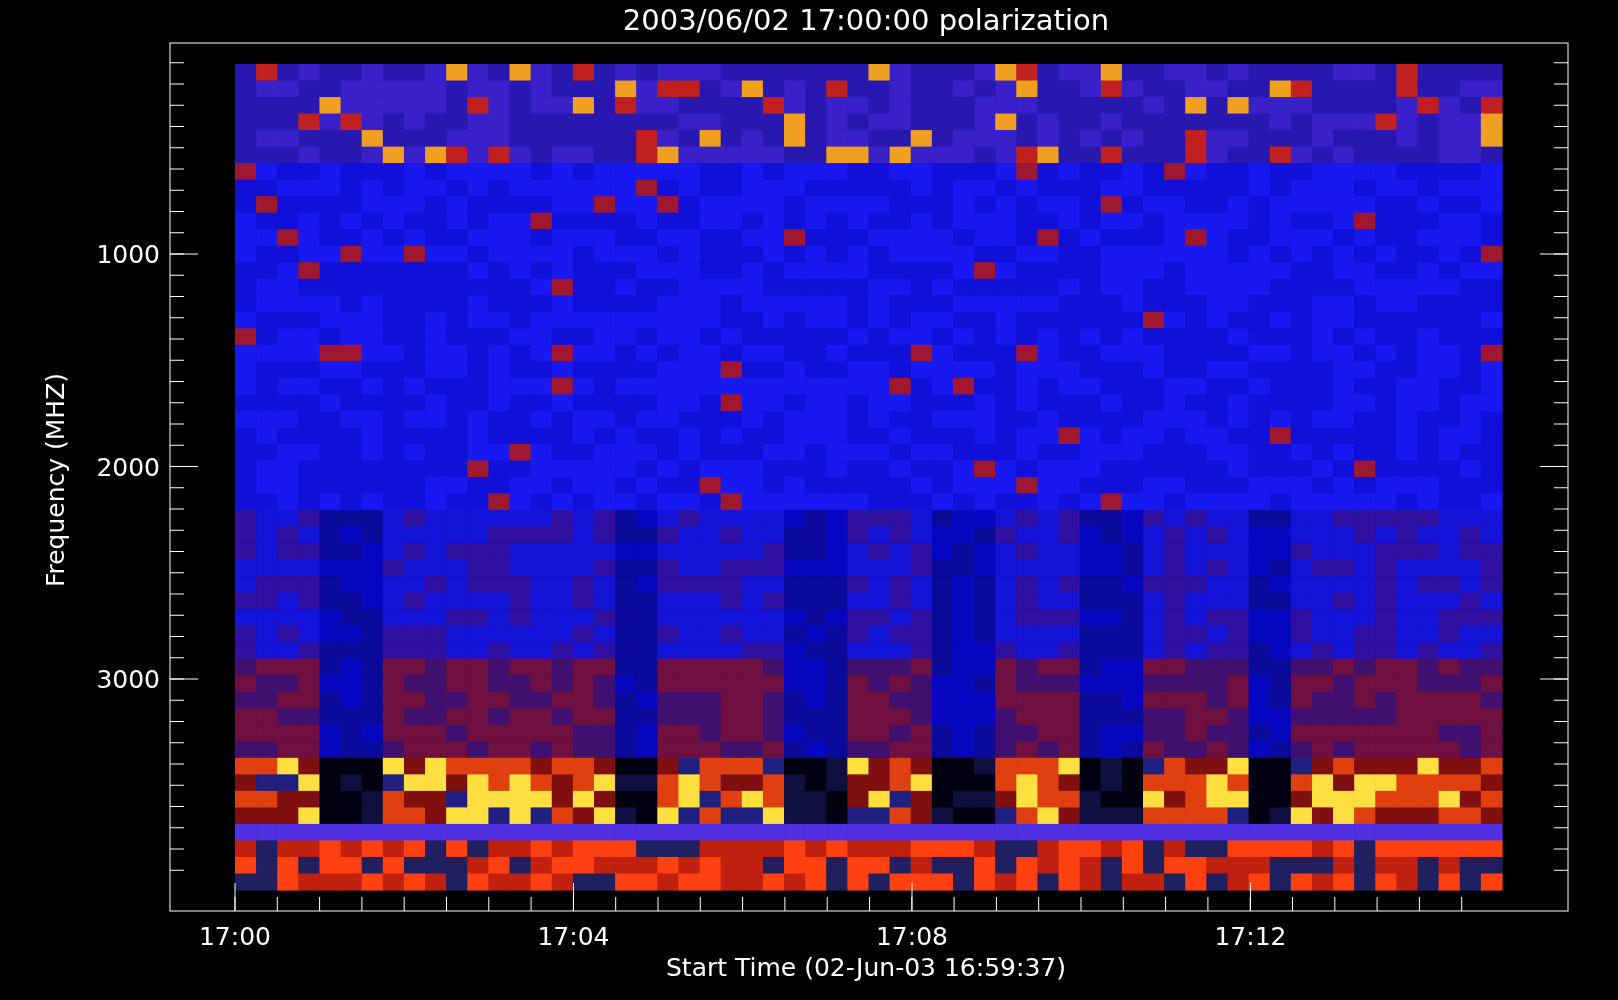 The width and height of the screenshot is (1618, 1000). I want to click on x-tick-label: 17:12, so click(1250, 936).